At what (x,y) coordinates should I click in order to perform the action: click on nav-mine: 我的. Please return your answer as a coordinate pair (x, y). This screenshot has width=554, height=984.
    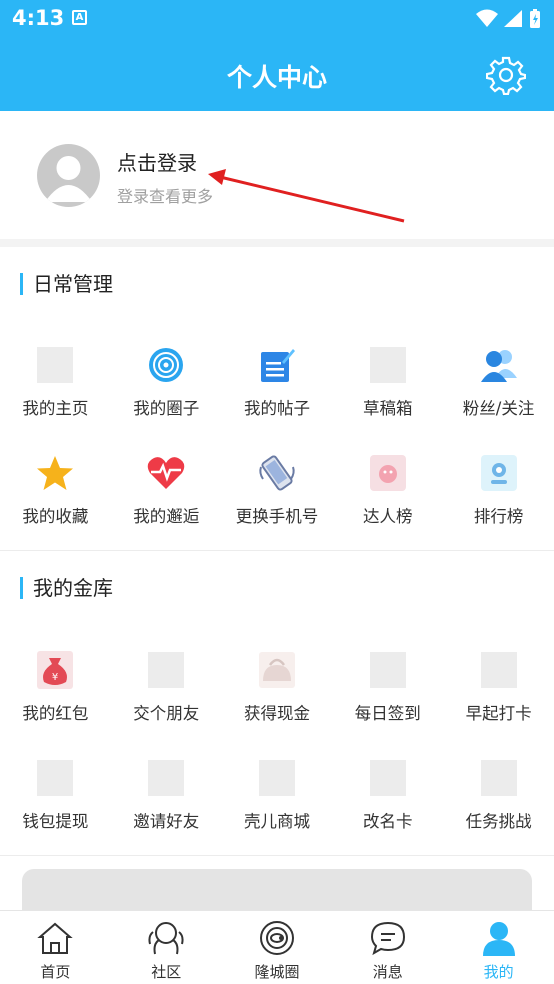
    Looking at the image, I should click on (498, 947).